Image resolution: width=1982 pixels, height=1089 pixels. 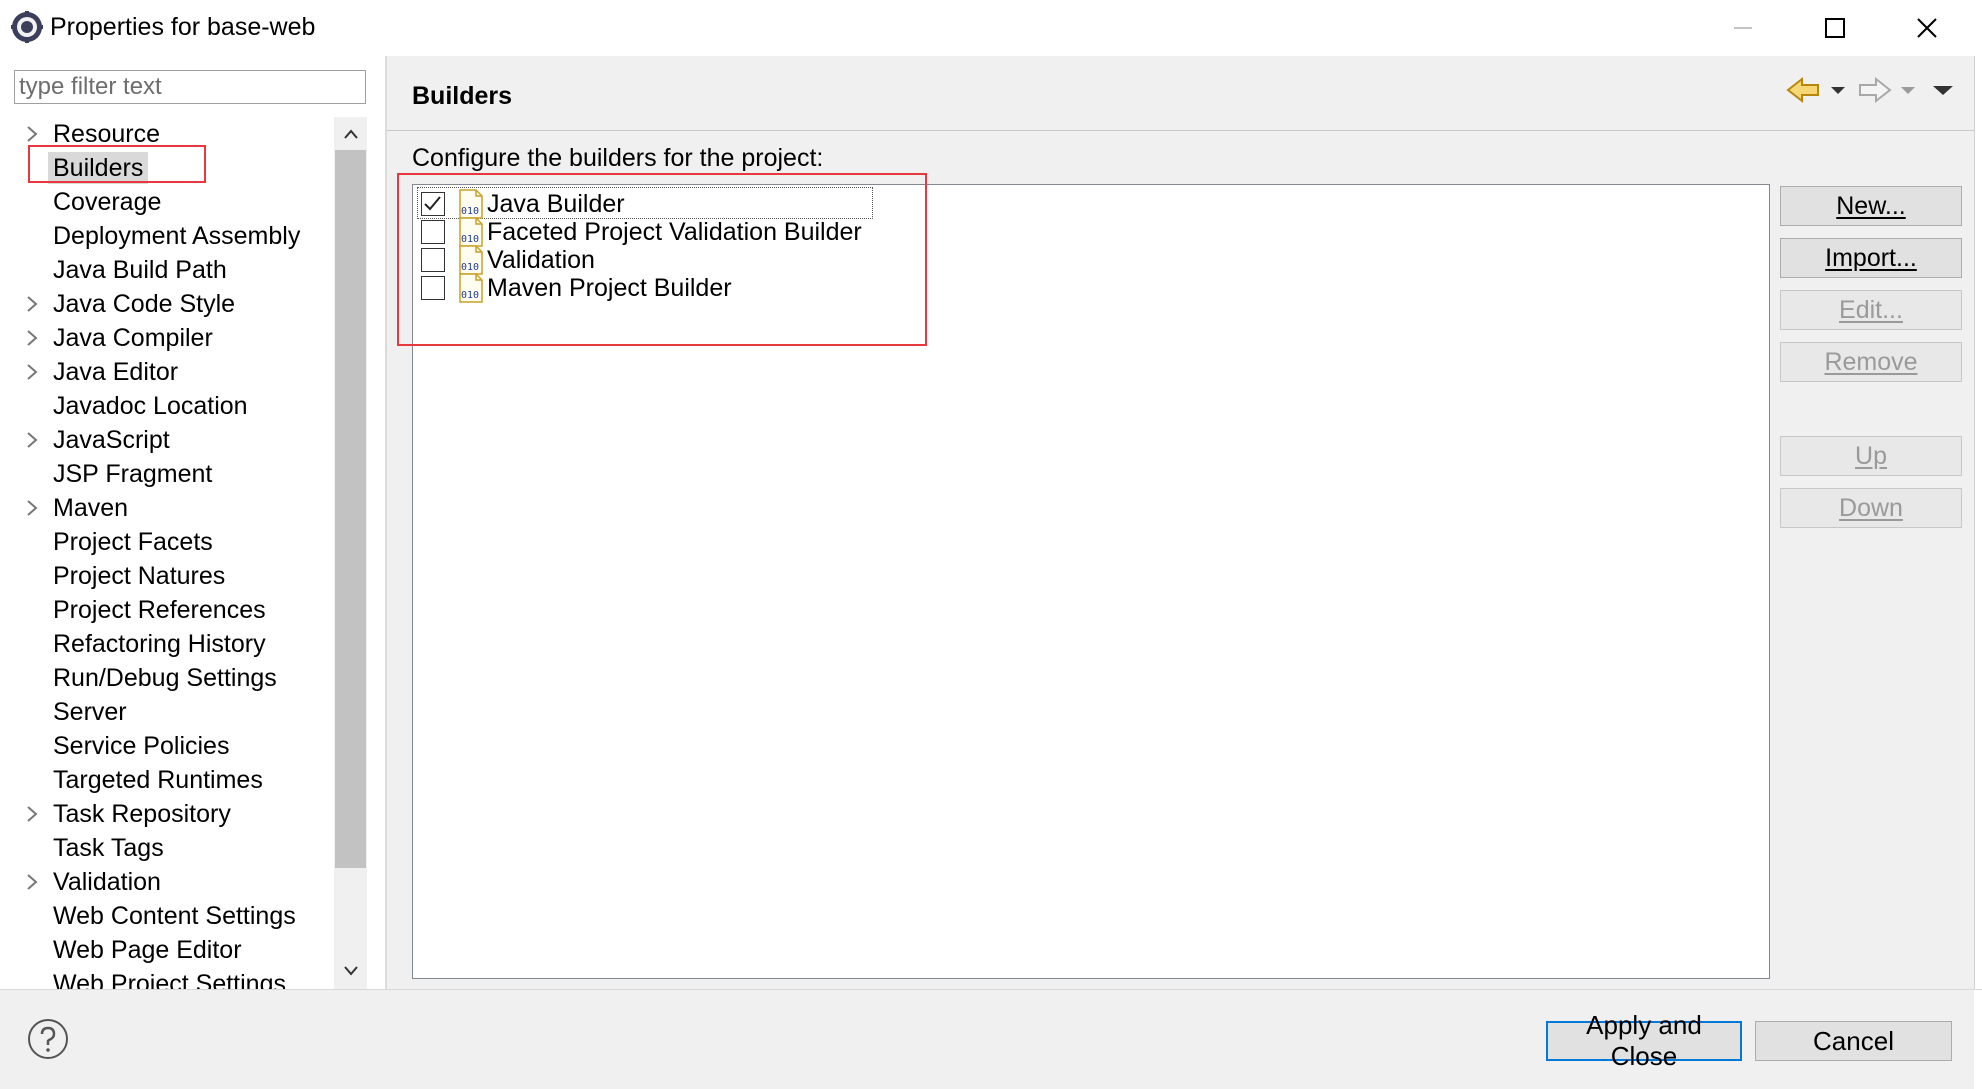 What do you see at coordinates (1644, 1040) in the screenshot?
I see `apply-and-close-button: Apply and Close` at bounding box center [1644, 1040].